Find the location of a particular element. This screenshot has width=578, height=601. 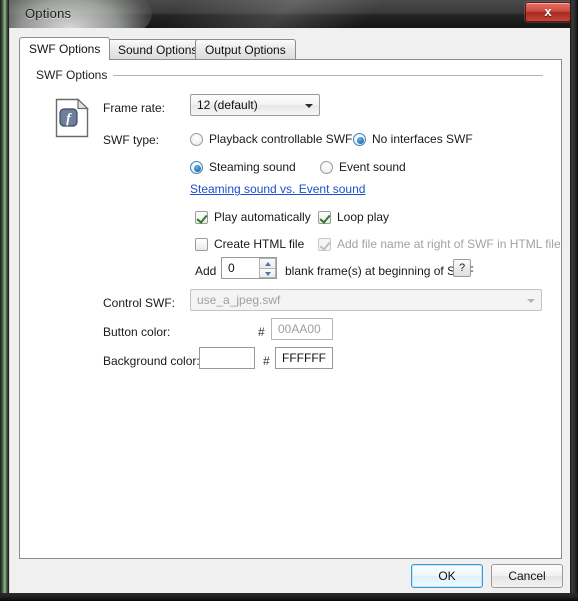

stepper-down-button is located at coordinates (267, 273).